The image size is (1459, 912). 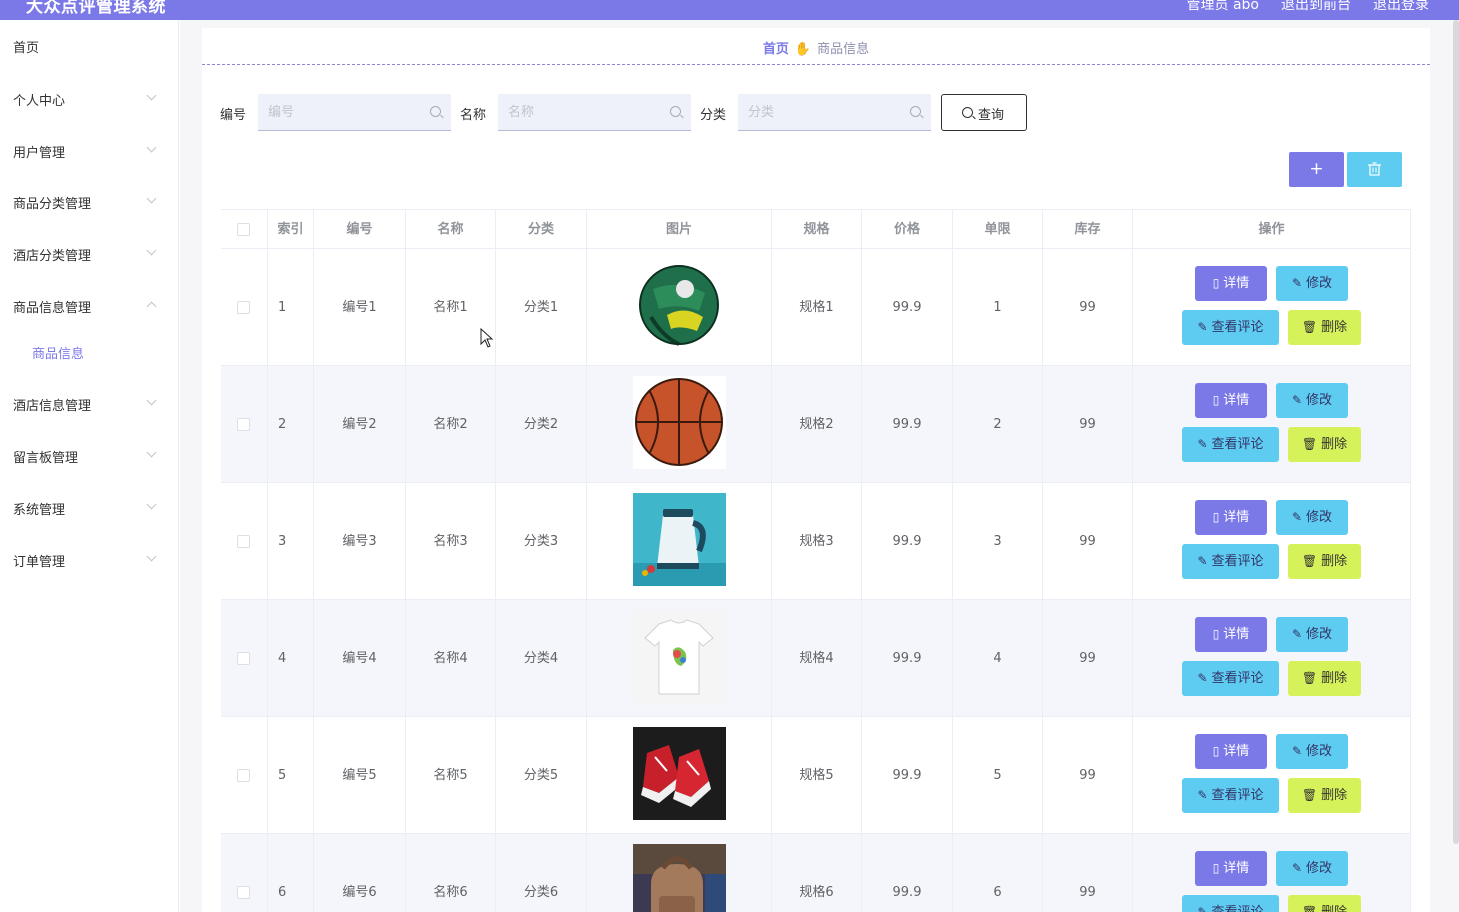 I want to click on search-input-code, so click(x=343, y=112).